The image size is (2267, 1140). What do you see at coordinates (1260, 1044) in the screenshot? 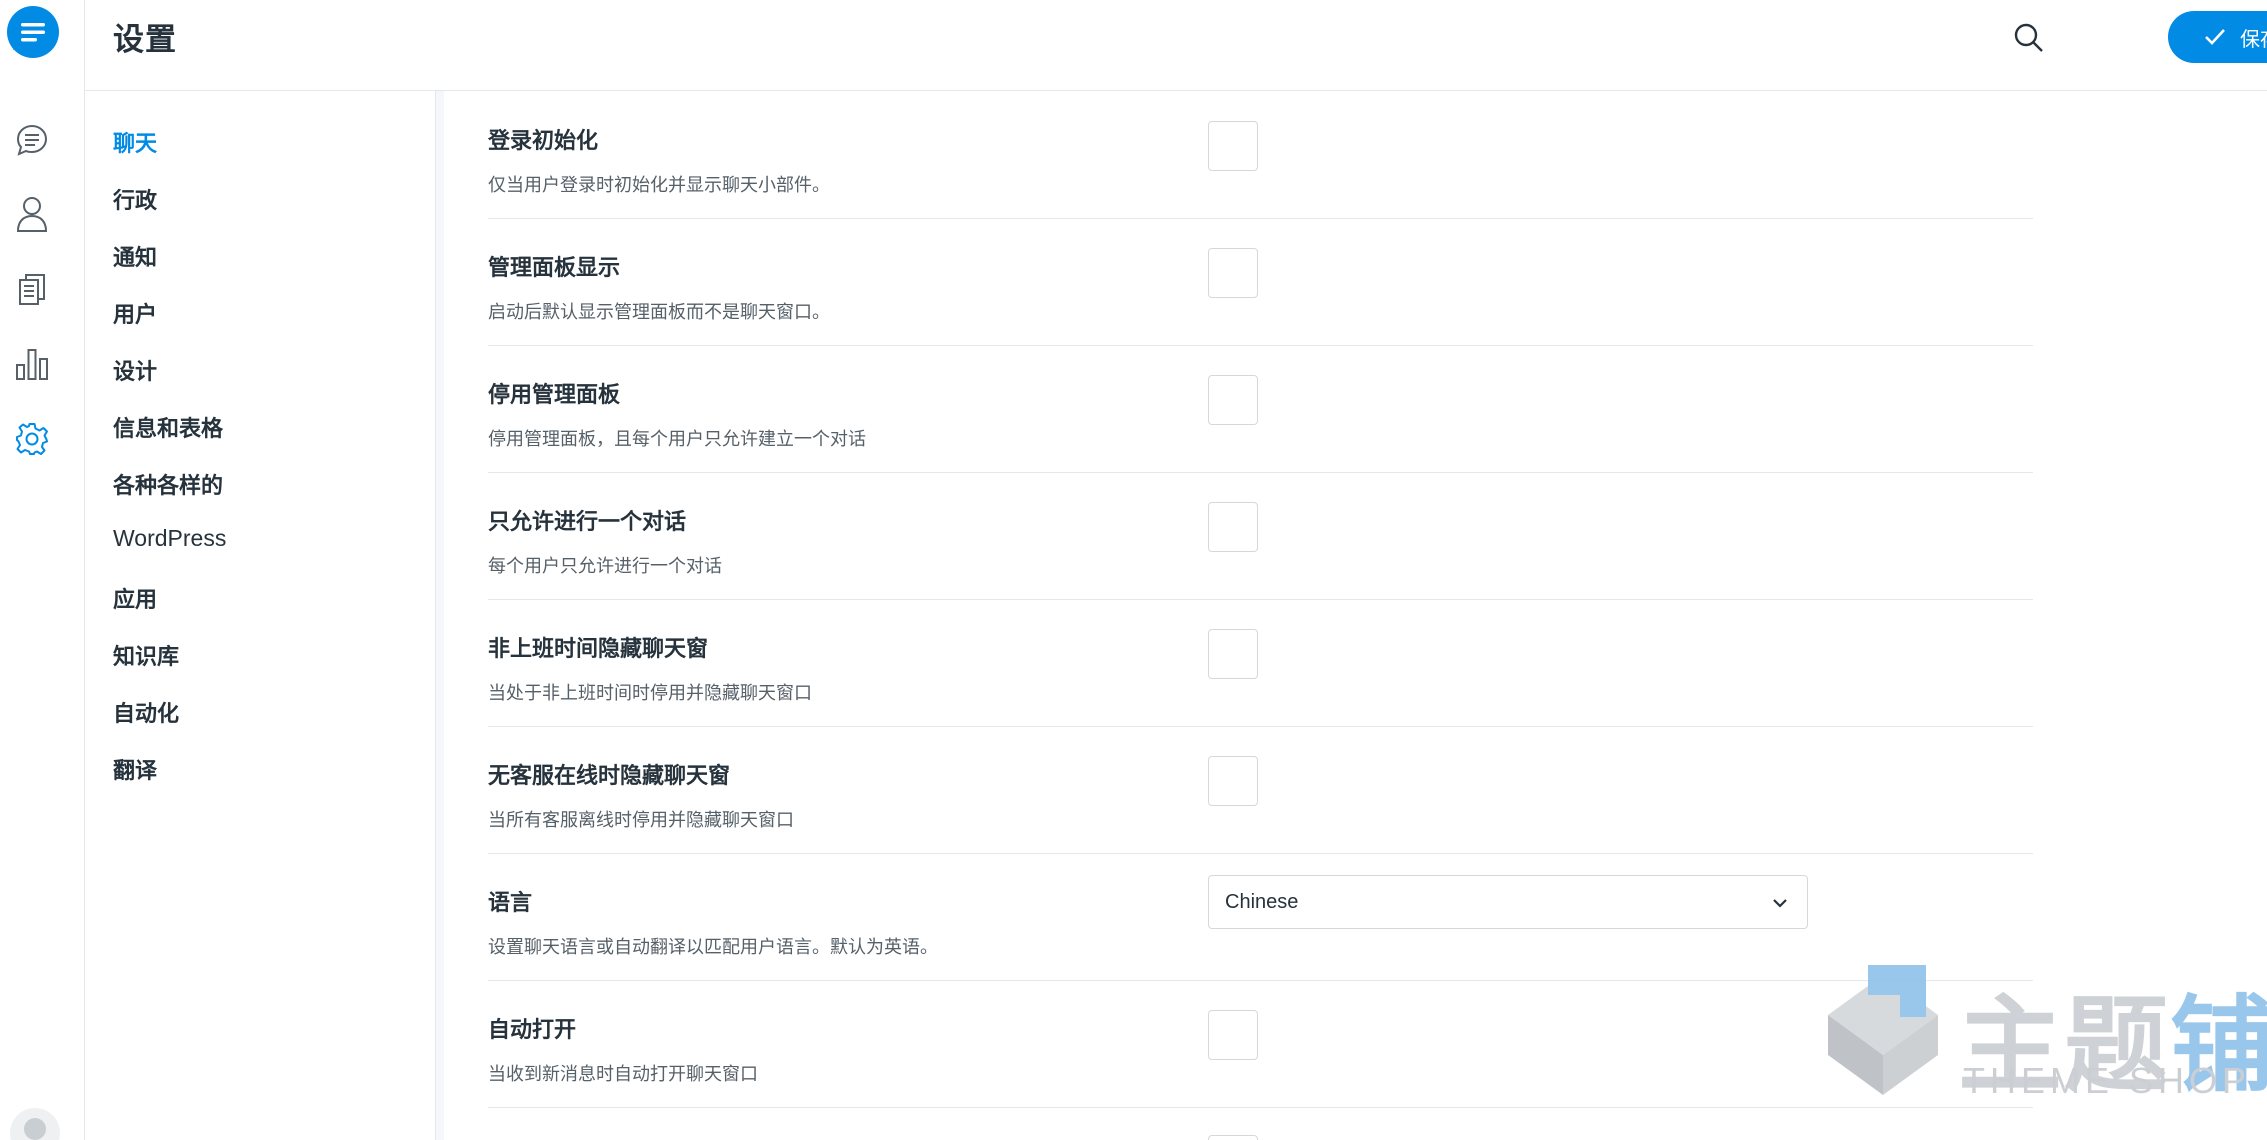
I see `setting-row-auto-open: 自动打开 当收到新消息时自动打开聊天窗口` at bounding box center [1260, 1044].